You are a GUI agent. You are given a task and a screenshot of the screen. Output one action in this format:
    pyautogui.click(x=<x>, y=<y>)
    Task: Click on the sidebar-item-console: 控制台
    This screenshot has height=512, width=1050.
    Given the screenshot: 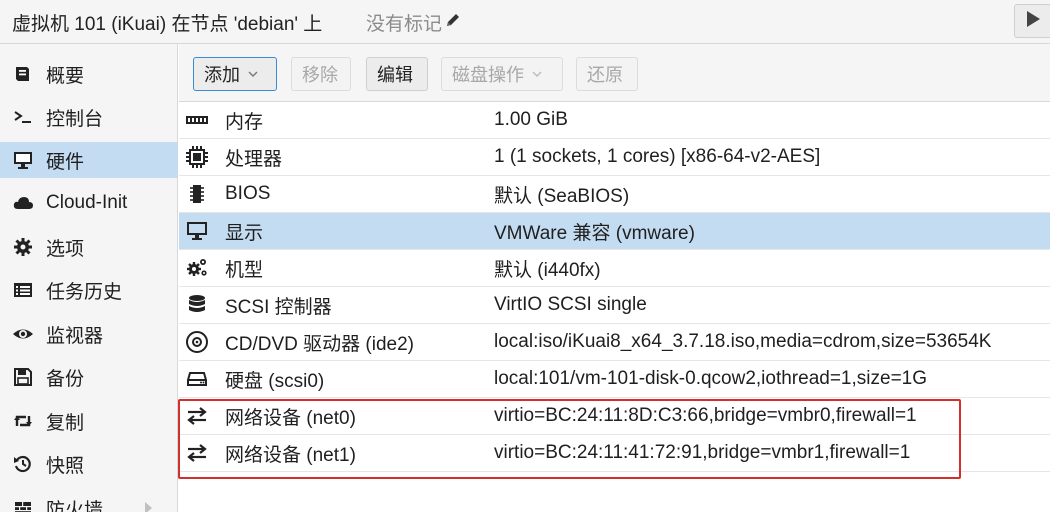 What is the action you would take?
    pyautogui.click(x=89, y=117)
    